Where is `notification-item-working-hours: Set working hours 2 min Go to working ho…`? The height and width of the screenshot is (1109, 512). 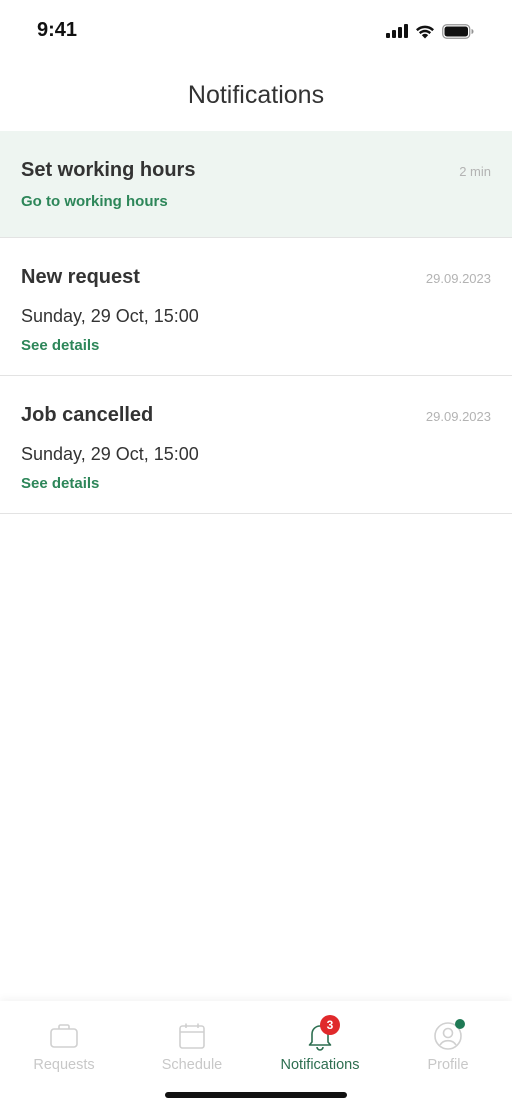 notification-item-working-hours: Set working hours 2 min Go to working ho… is located at coordinates (256, 184).